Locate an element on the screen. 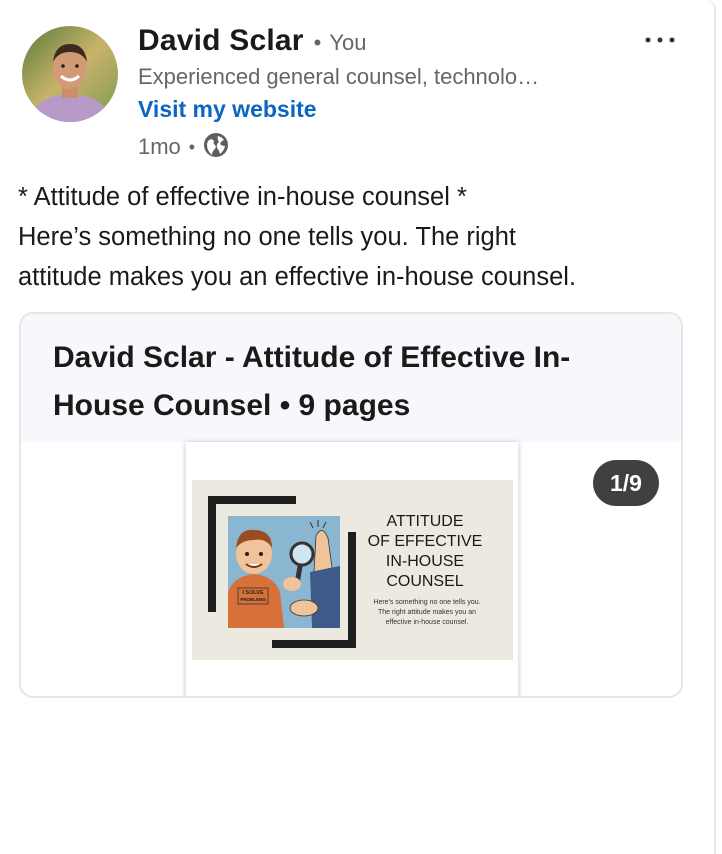  ellipsis-icon is located at coordinates (660, 40).